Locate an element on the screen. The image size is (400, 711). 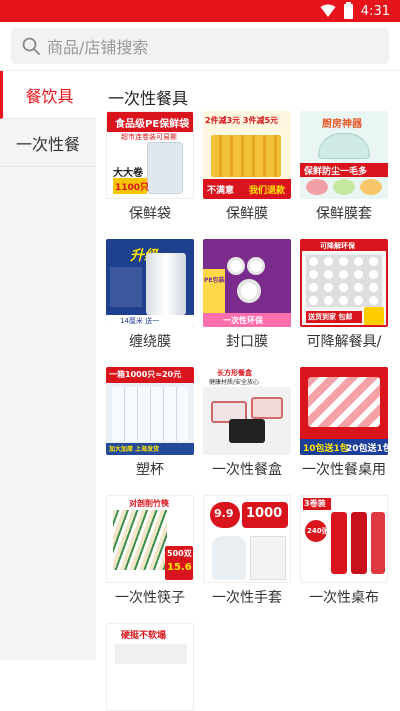
sidebar-item-tableware: 餐饮具 is located at coordinates (48, 95).